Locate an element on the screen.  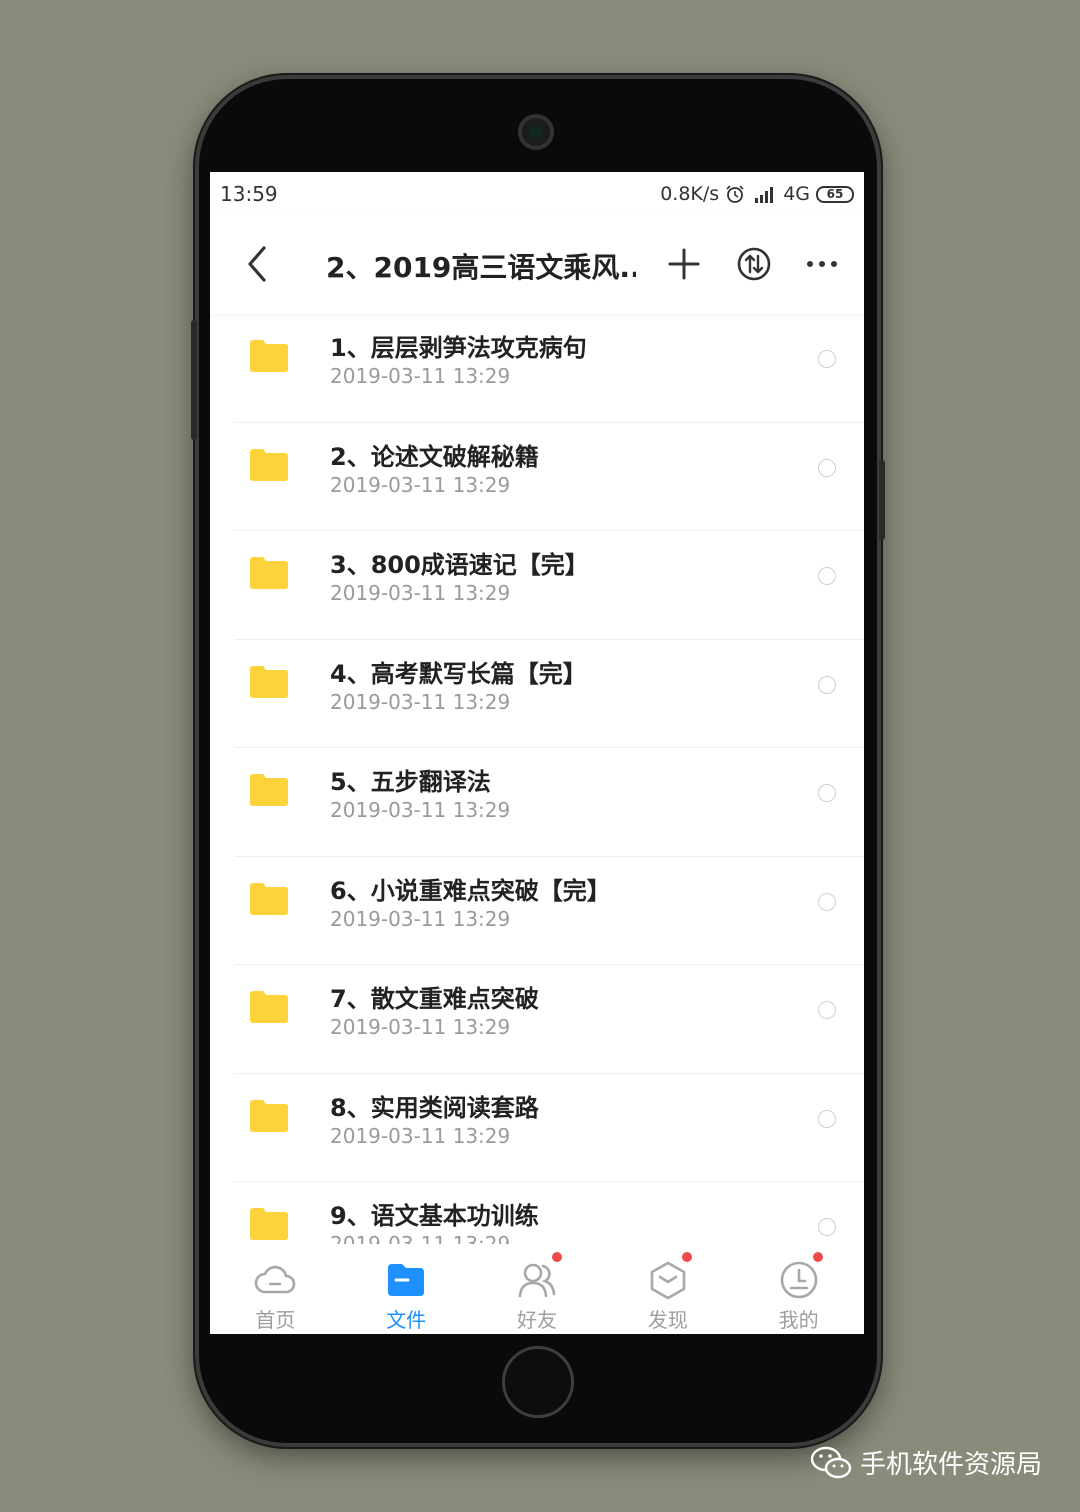
alarm-icon is located at coordinates (735, 194).